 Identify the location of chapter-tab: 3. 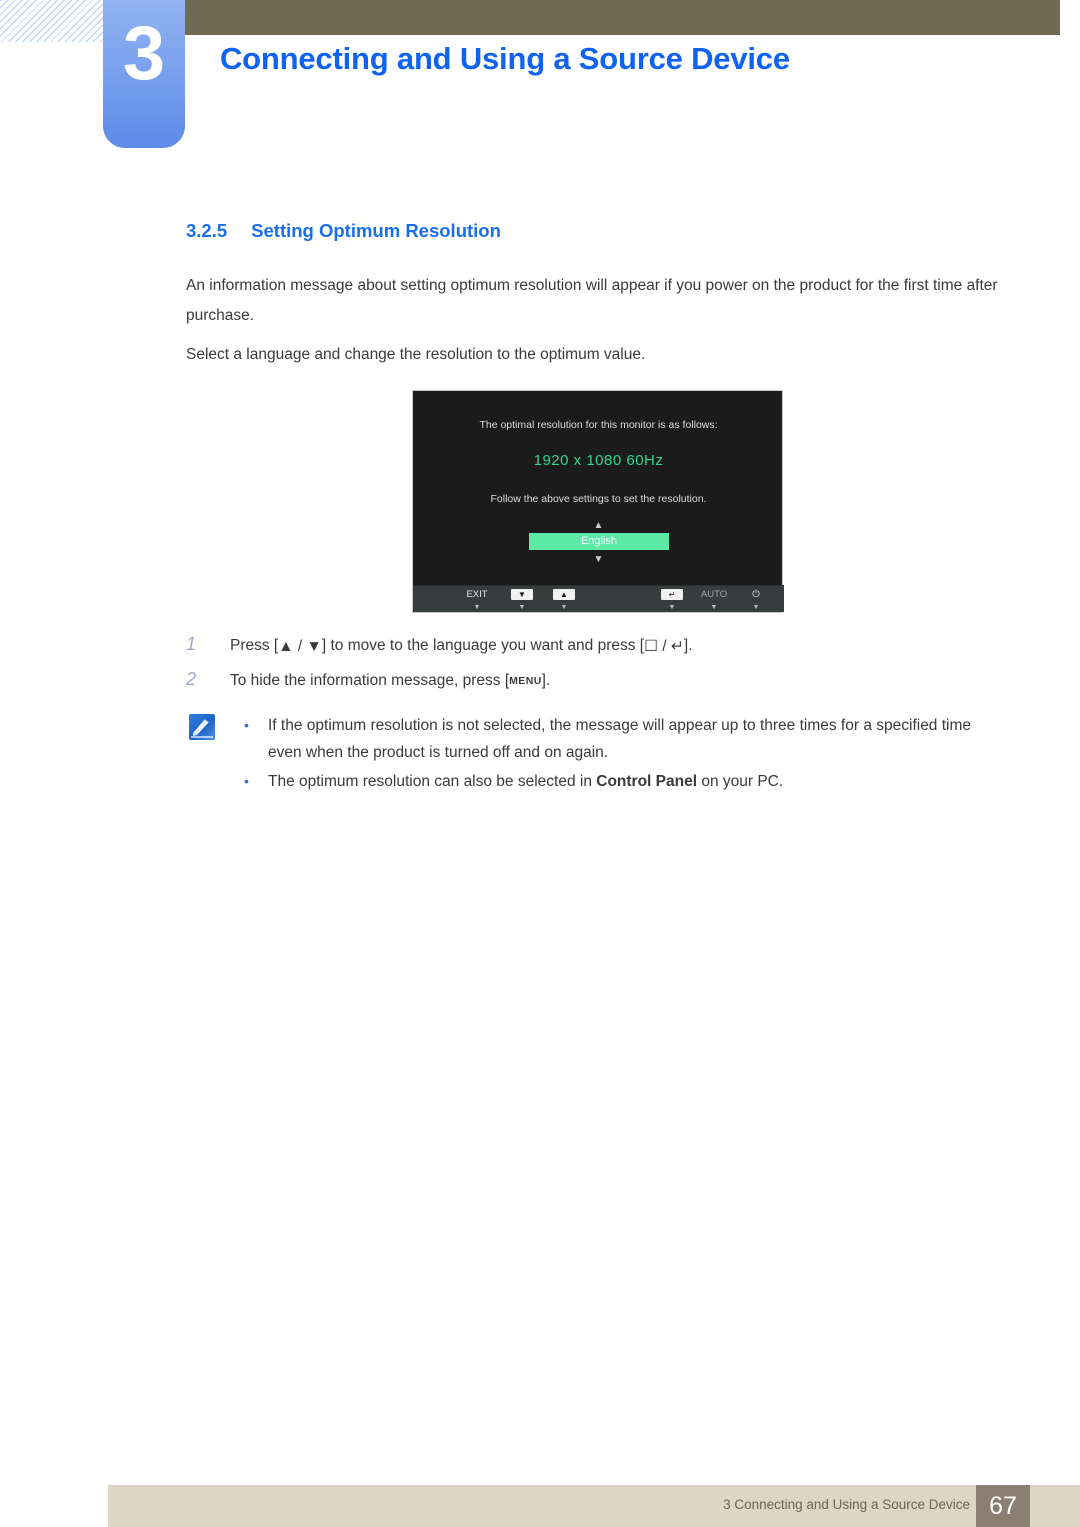
(144, 74).